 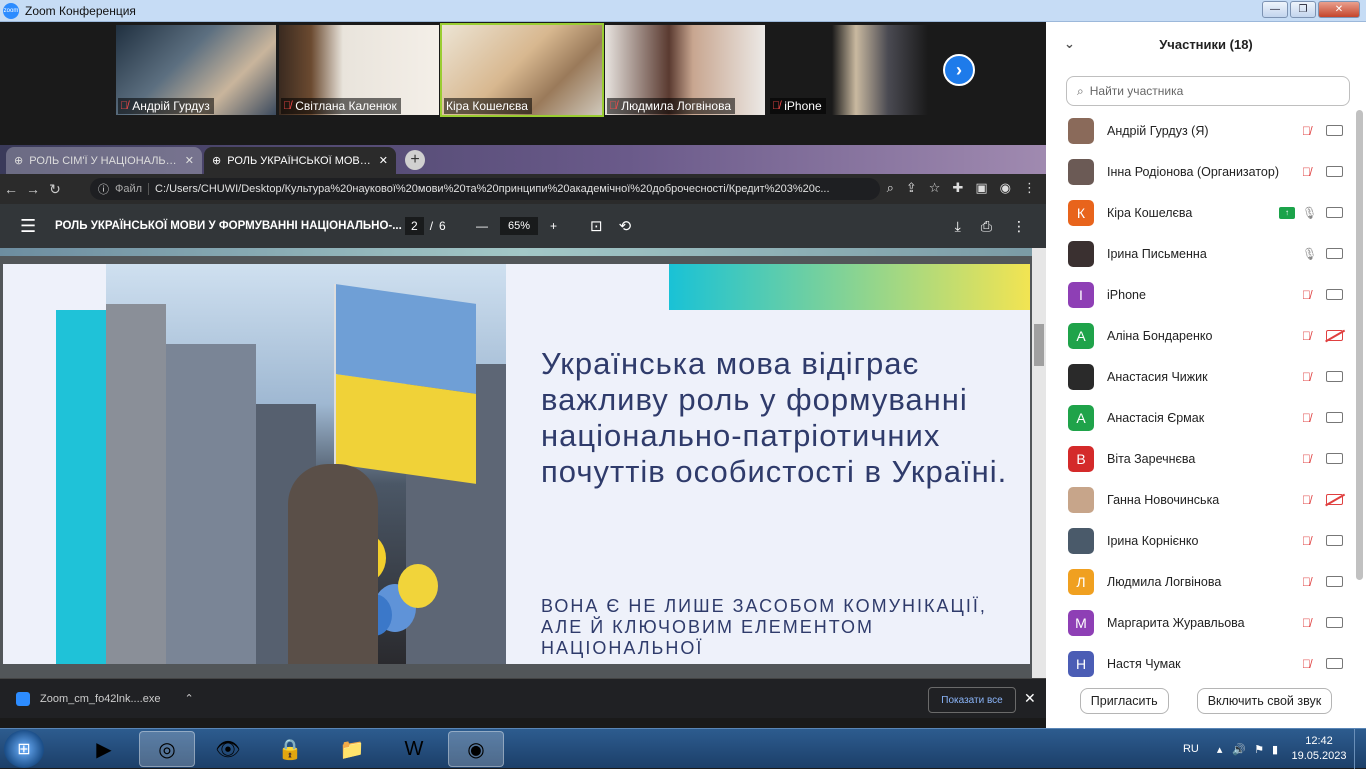 I want to click on extensions-icon: ✚, so click(x=957, y=188).